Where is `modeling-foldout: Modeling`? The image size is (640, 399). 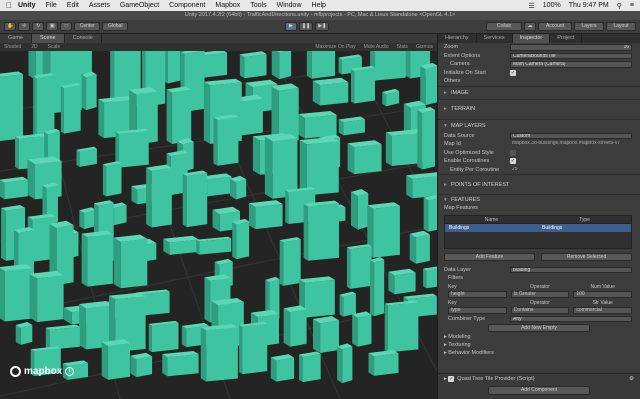 modeling-foldout: Modeling is located at coordinates (459, 337).